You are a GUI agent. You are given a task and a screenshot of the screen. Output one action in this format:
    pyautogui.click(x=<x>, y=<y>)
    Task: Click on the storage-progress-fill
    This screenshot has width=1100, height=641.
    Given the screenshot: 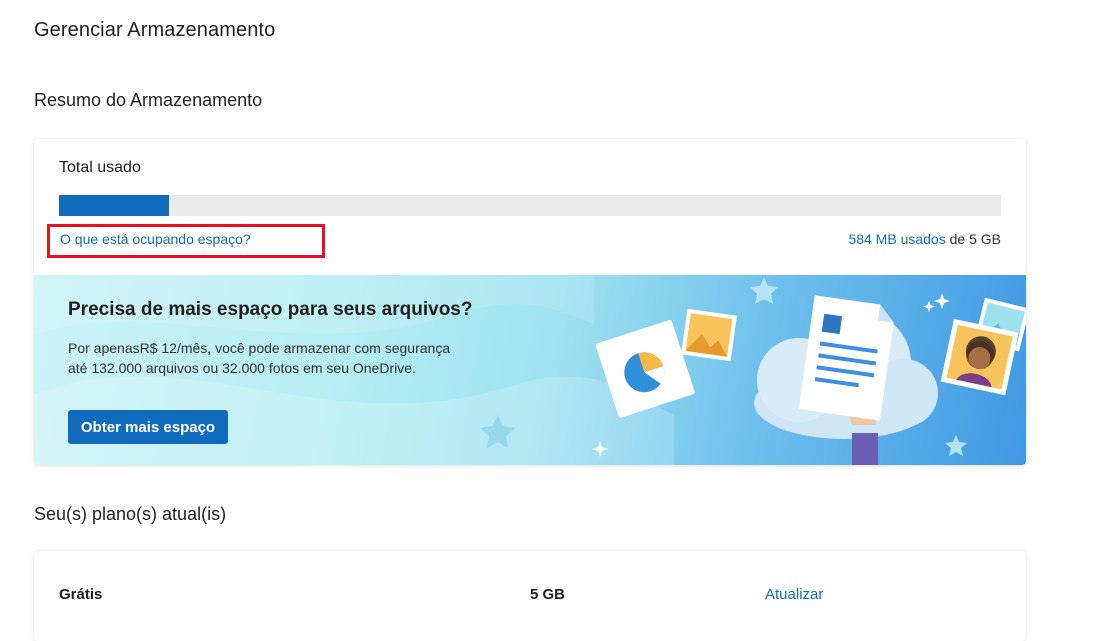 What is the action you would take?
    pyautogui.click(x=114, y=205)
    